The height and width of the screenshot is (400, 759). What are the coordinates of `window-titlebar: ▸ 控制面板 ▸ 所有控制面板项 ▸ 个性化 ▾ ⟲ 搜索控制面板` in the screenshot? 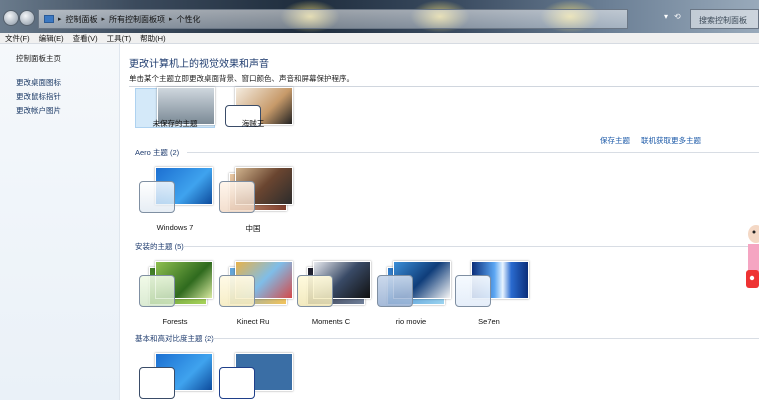 It's located at (379, 16).